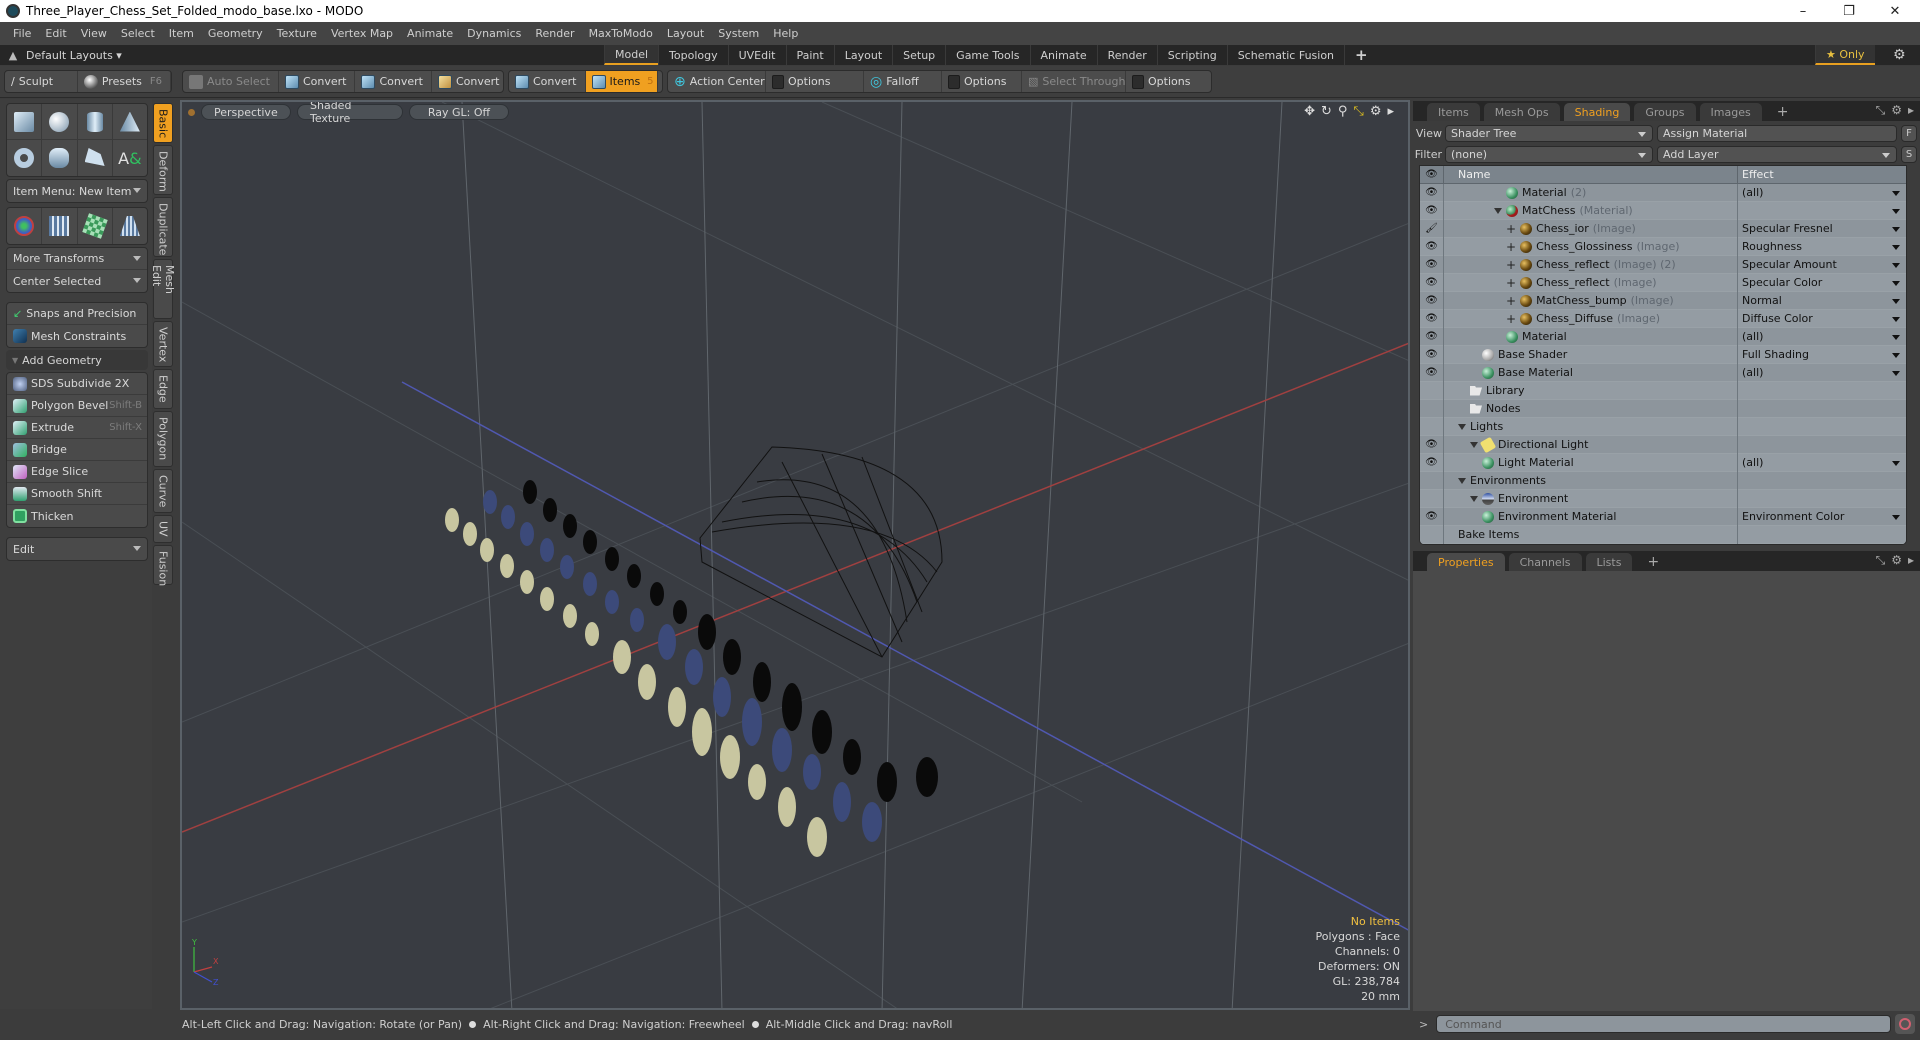 The height and width of the screenshot is (1040, 1920). What do you see at coordinates (25, 226) in the screenshot?
I see `transform-tool-button` at bounding box center [25, 226].